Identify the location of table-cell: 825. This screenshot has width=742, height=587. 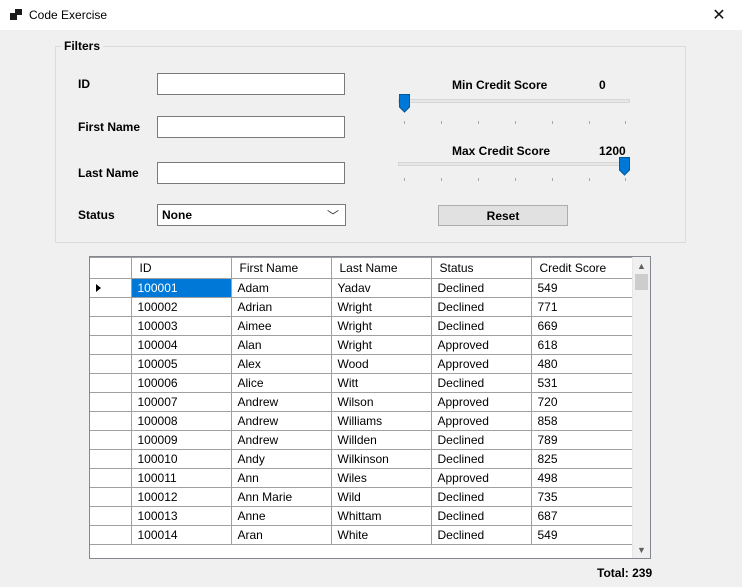
(581, 459).